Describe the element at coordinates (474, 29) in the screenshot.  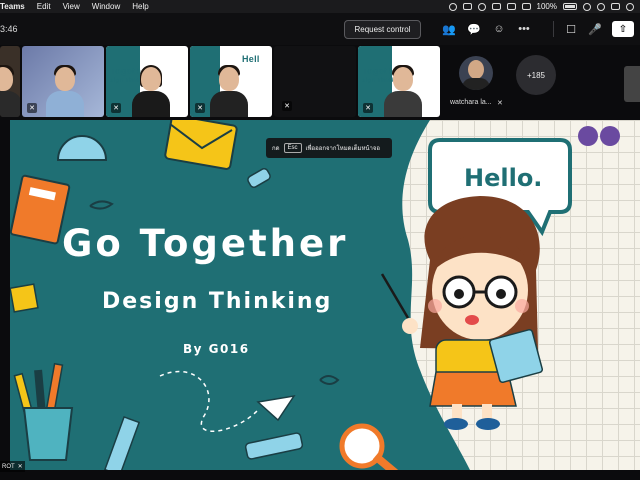
I see `chat-icon: 💬` at that location.